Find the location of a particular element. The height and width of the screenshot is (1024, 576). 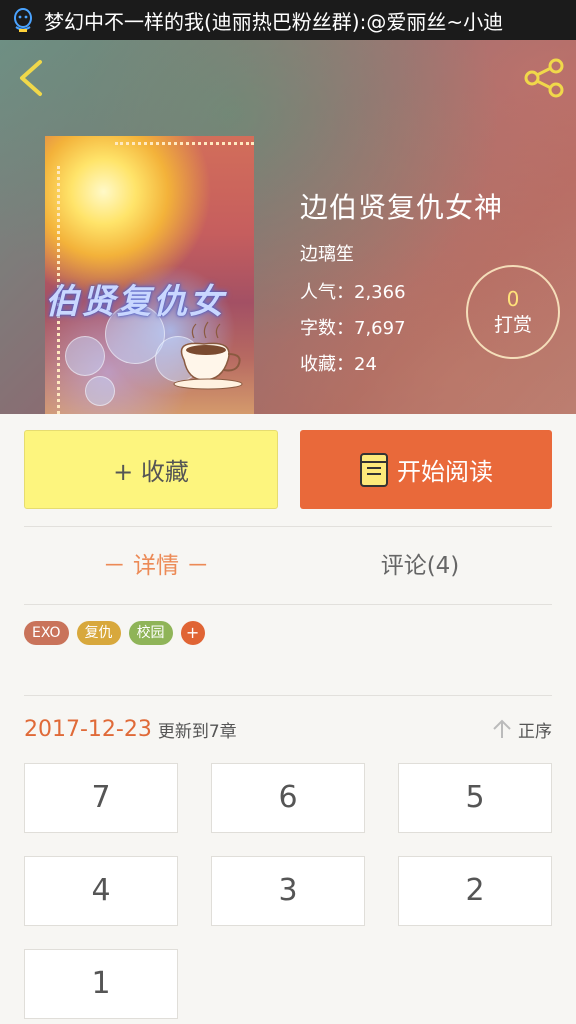

notification-text: 梦幻中不一样的我(迪丽热巴粉丝群):@爱丽丝~小迪 is located at coordinates (274, 21).